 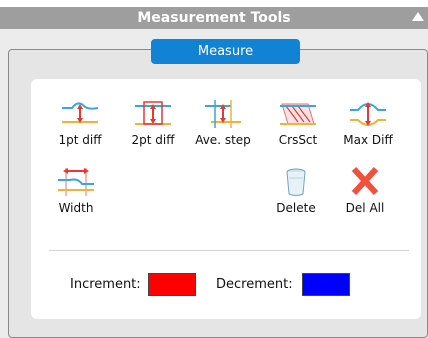 What do you see at coordinates (105, 284) in the screenshot?
I see `increment-label: Increment:` at bounding box center [105, 284].